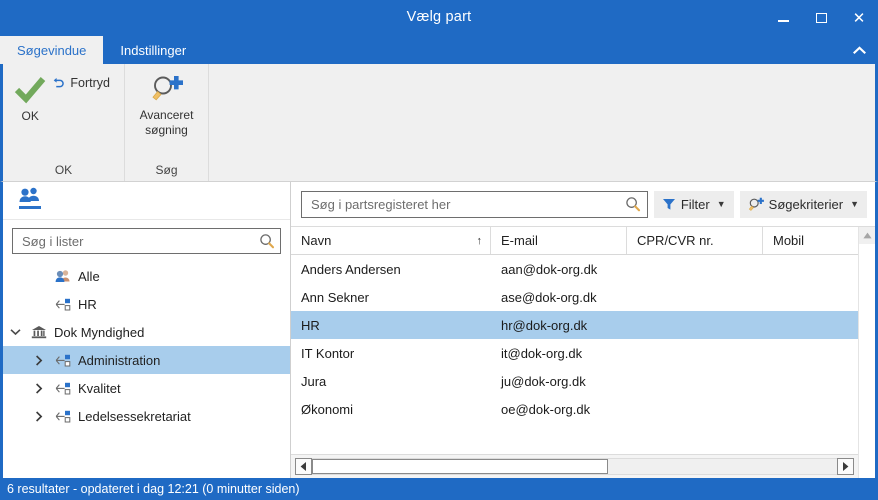 The height and width of the screenshot is (500, 878). I want to click on sort-ascending-icon: ↑, so click(479, 240).